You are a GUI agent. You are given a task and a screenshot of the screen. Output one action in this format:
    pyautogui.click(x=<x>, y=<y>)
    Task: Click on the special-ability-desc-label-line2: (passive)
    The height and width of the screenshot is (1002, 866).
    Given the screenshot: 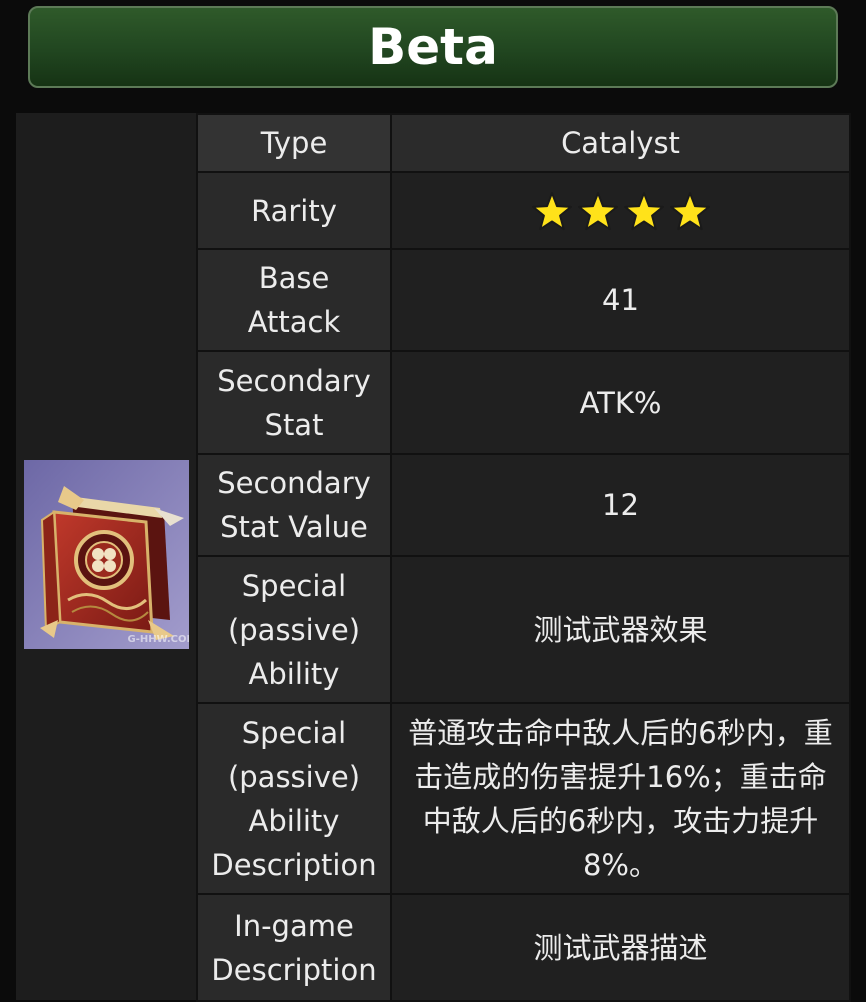 What is the action you would take?
    pyautogui.click(x=294, y=776)
    